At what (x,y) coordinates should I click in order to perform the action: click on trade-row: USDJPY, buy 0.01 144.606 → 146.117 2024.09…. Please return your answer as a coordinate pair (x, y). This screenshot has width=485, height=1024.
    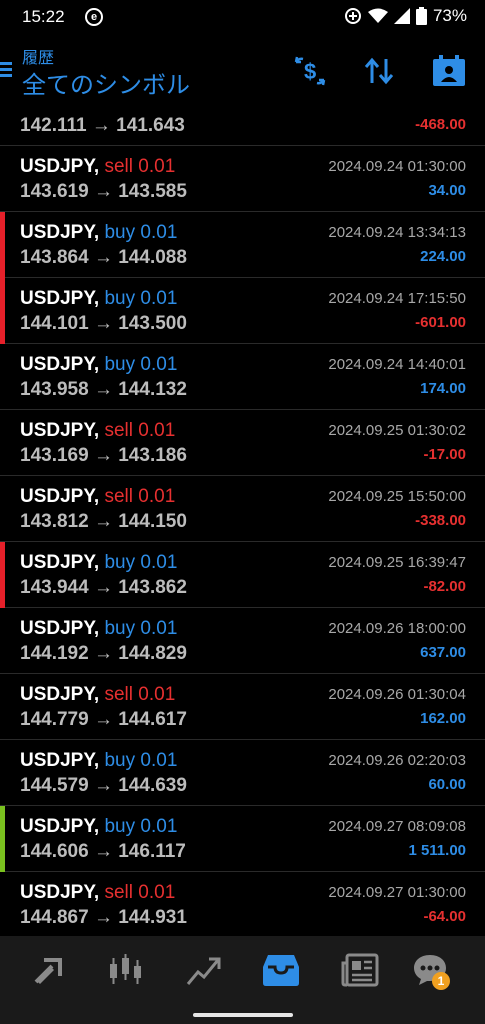
    Looking at the image, I should click on (242, 839).